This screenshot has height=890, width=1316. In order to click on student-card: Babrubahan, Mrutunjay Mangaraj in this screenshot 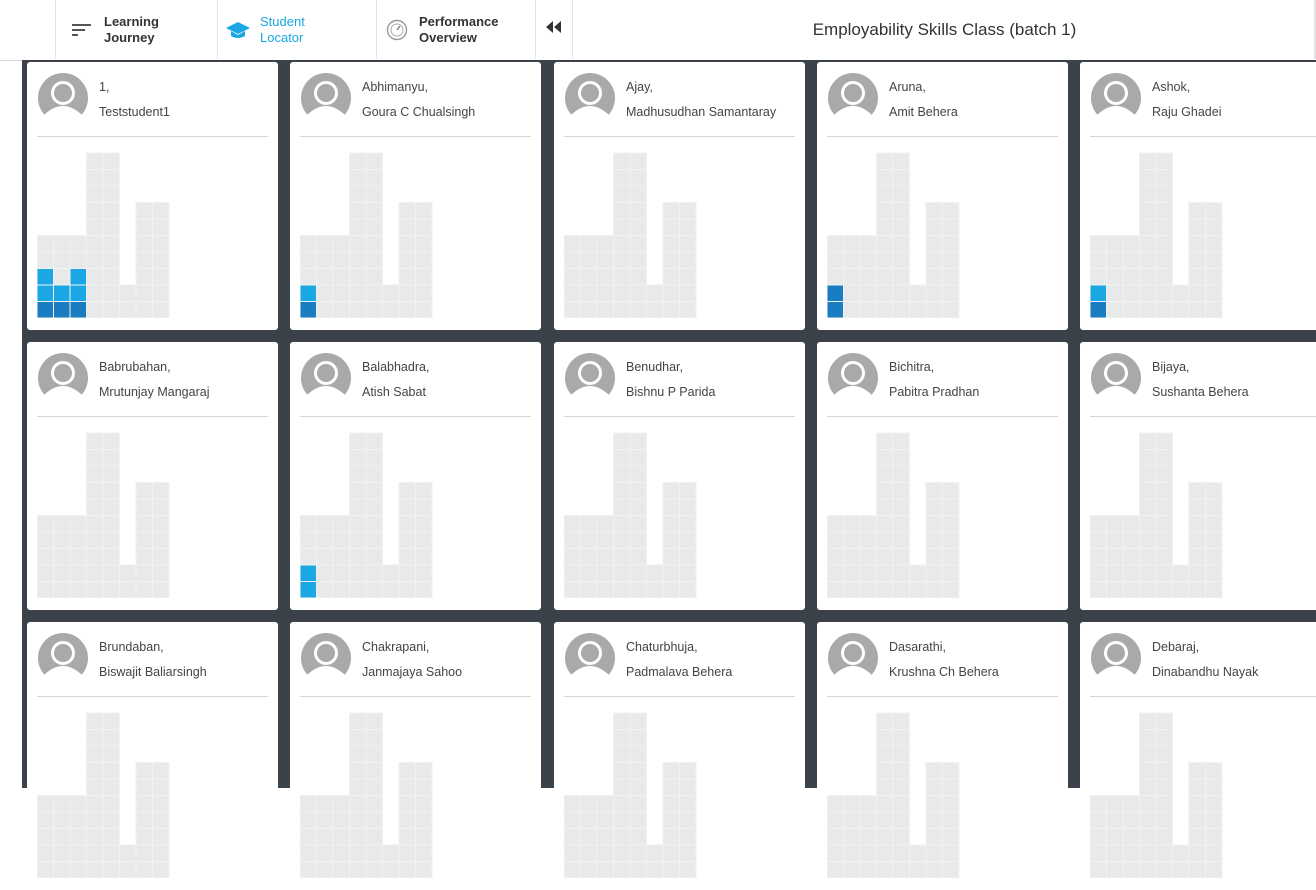, I will do `click(152, 476)`.